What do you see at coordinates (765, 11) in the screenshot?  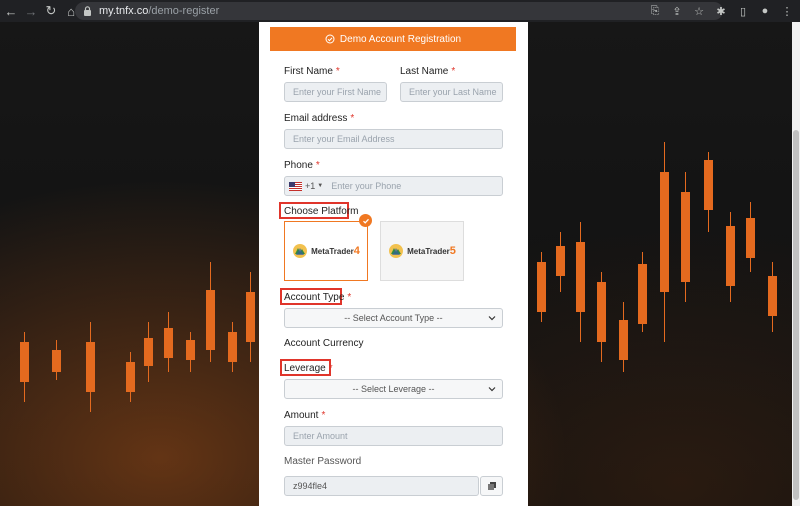 I see `profile-icon: ●` at bounding box center [765, 11].